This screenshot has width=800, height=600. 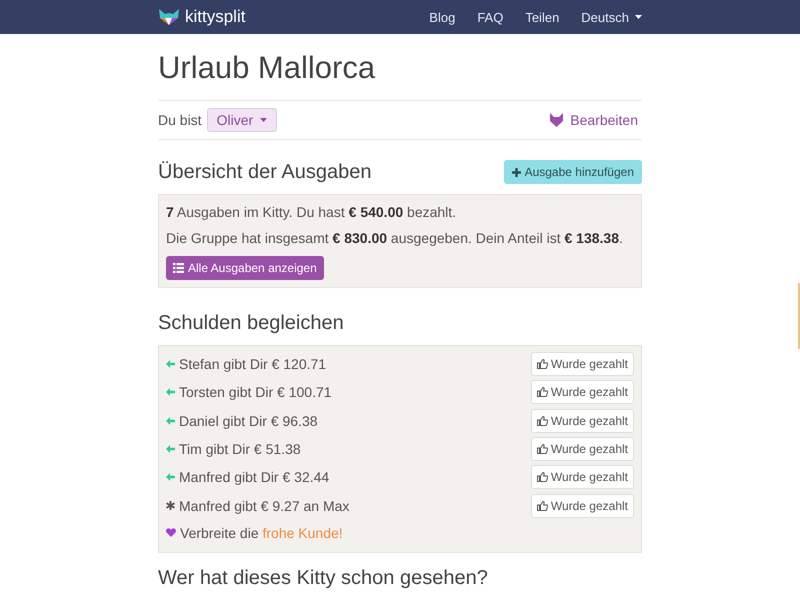 What do you see at coordinates (593, 120) in the screenshot?
I see `edit-link: Bearbeiten` at bounding box center [593, 120].